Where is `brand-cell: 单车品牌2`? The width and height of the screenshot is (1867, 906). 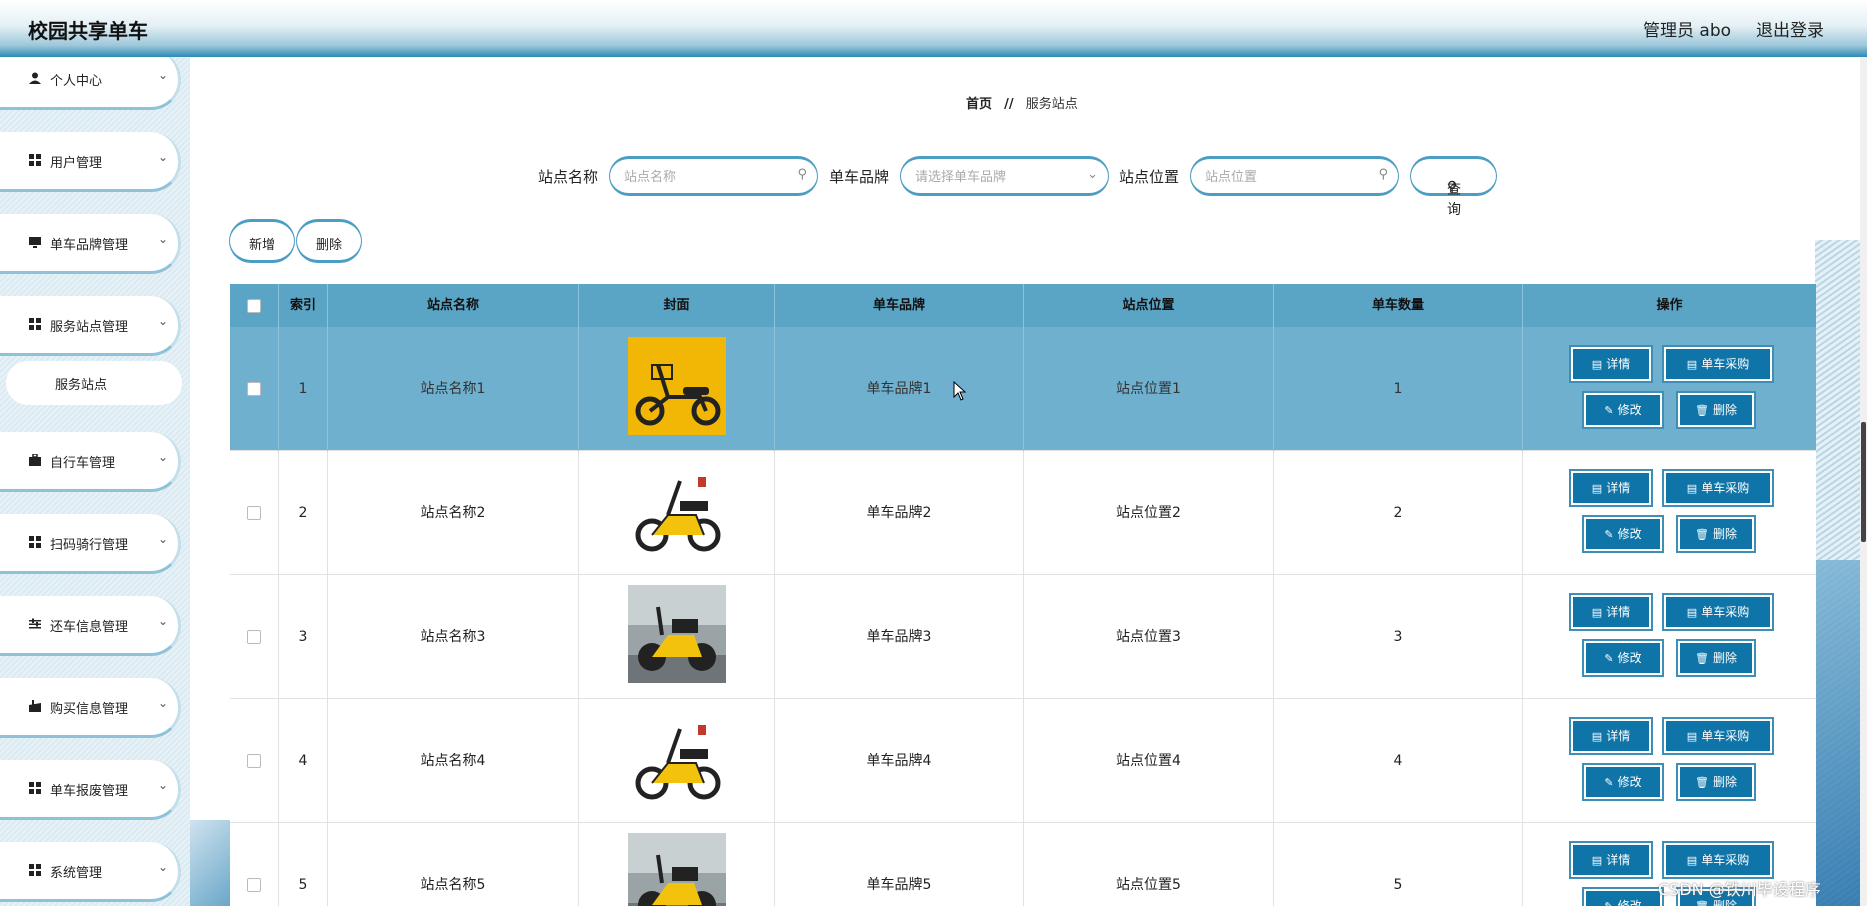 brand-cell: 单车品牌2 is located at coordinates (899, 513).